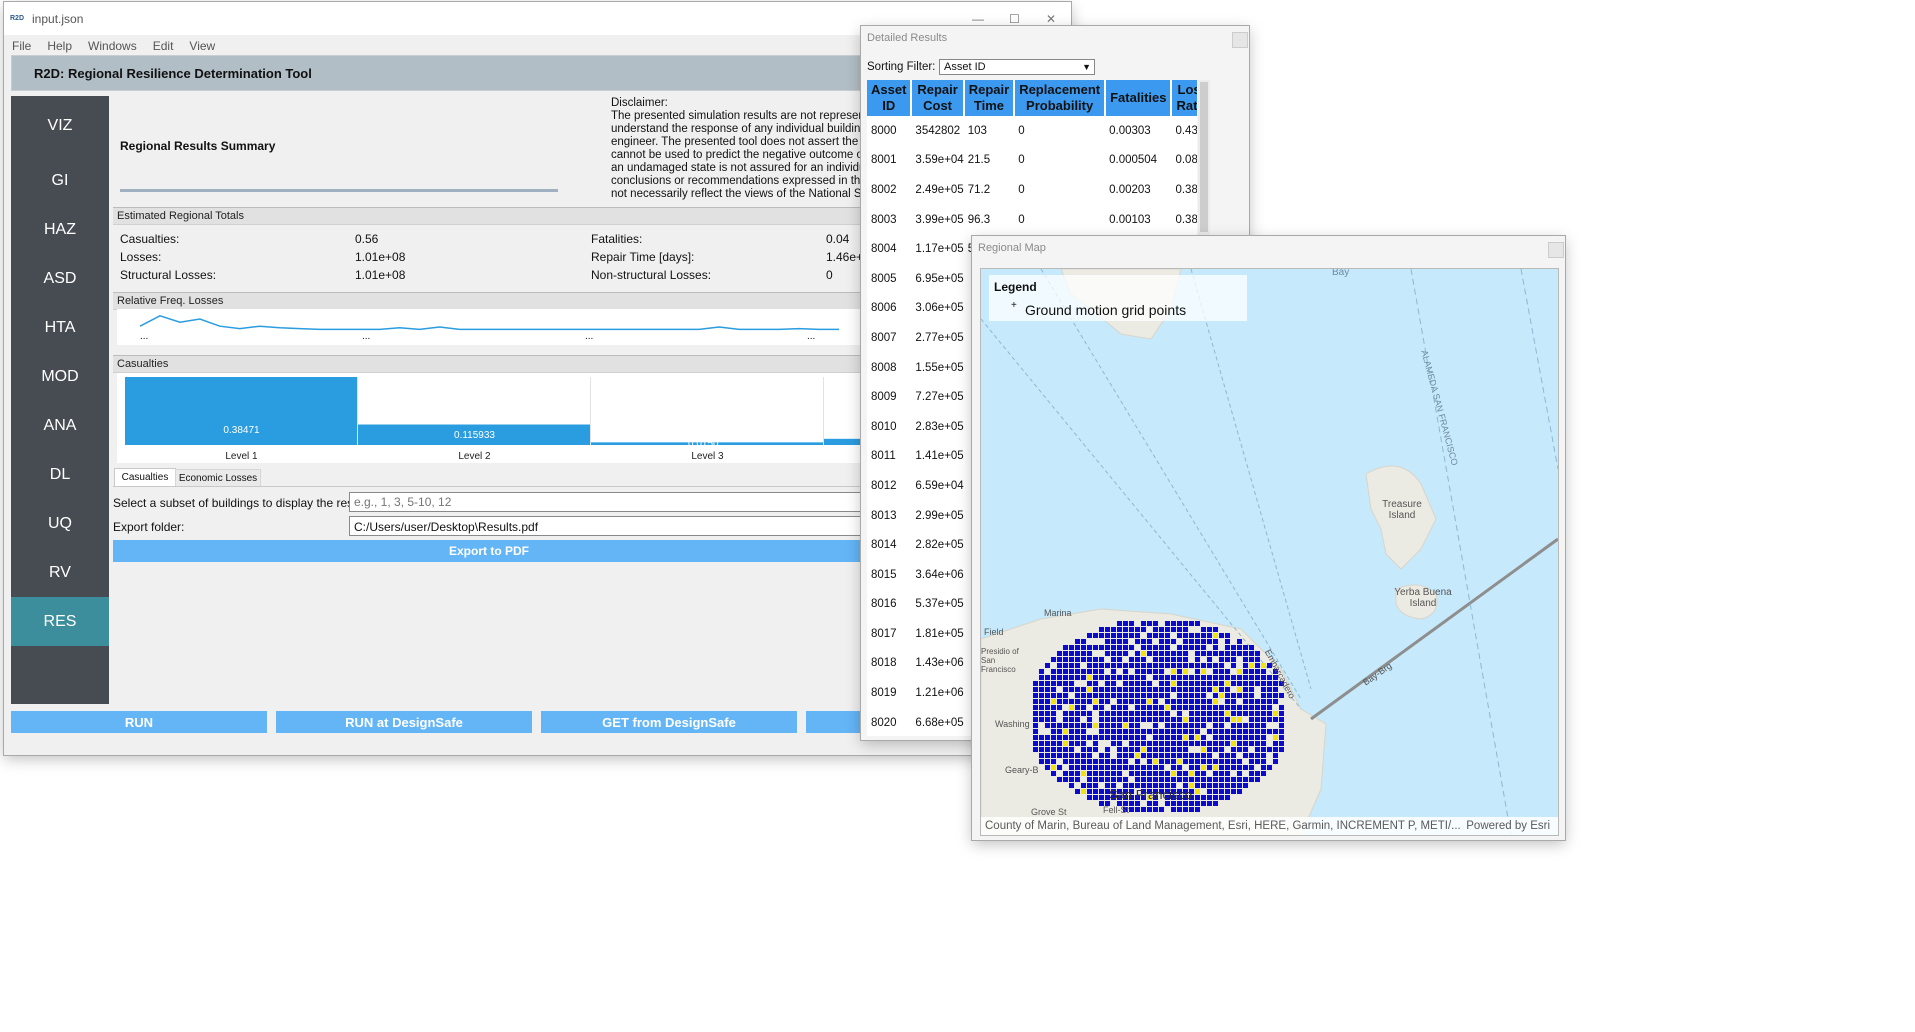  I want to click on col-asset-id: Asset ID, so click(890, 98).